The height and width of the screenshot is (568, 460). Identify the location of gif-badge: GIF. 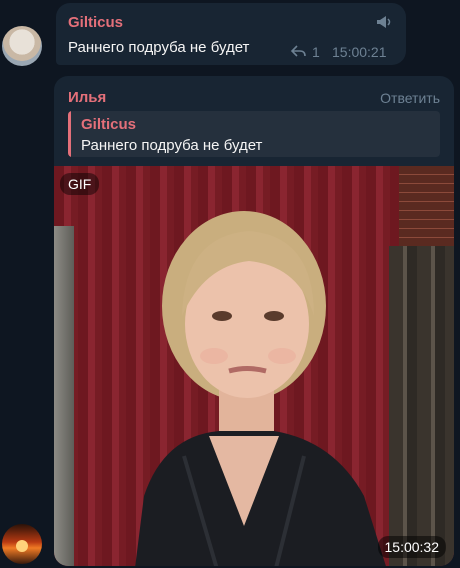
(80, 184).